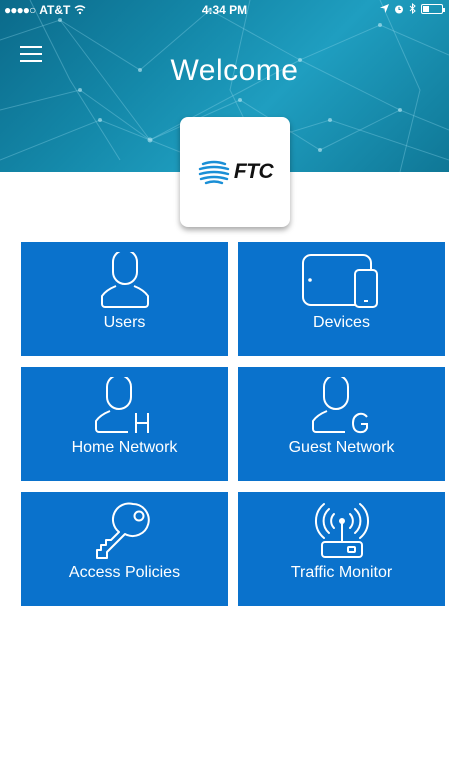  What do you see at coordinates (234, 70) in the screenshot?
I see `page-title: Welcome` at bounding box center [234, 70].